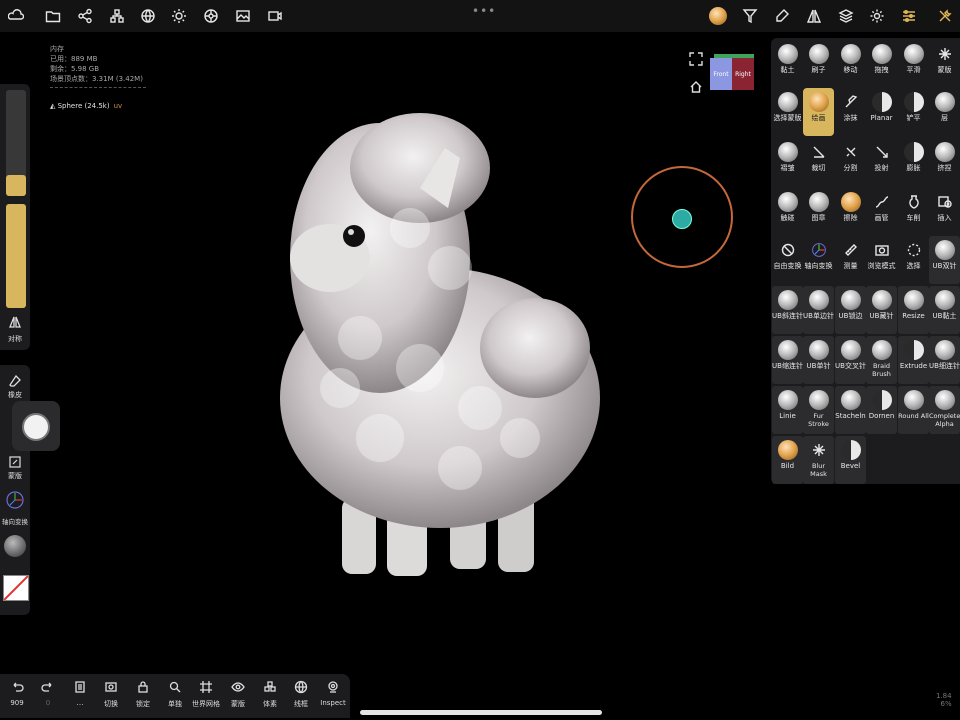 This screenshot has height=720, width=960. What do you see at coordinates (301, 694) in the screenshot?
I see `wireframe-button: 线框` at bounding box center [301, 694].